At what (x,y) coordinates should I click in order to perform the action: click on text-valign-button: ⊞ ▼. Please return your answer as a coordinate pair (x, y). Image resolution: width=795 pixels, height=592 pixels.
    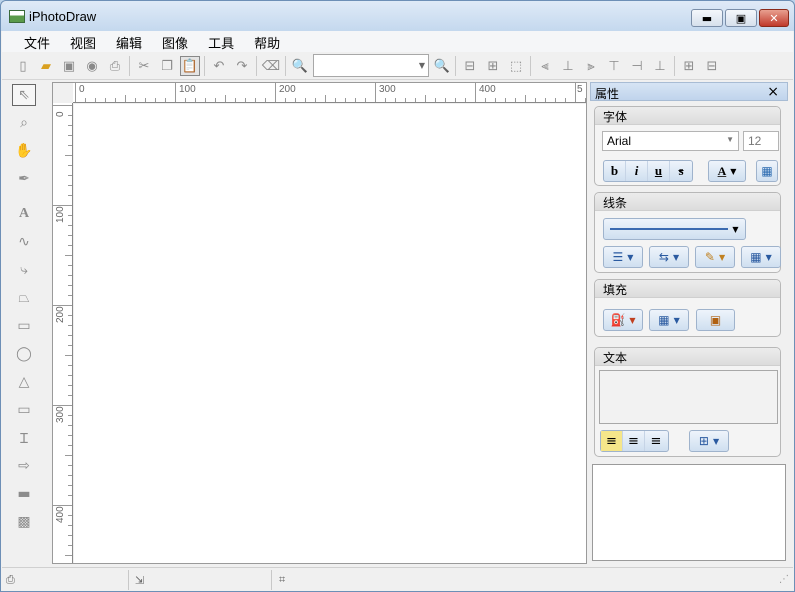
    Looking at the image, I should click on (709, 441).